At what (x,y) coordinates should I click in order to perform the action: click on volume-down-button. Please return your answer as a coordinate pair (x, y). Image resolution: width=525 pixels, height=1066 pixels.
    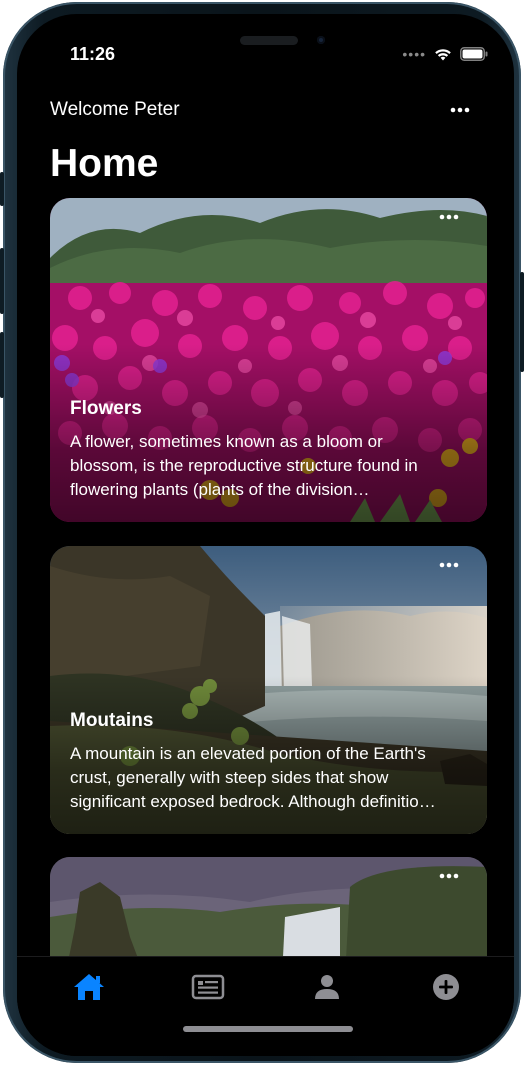
    Looking at the image, I should click on (2, 365).